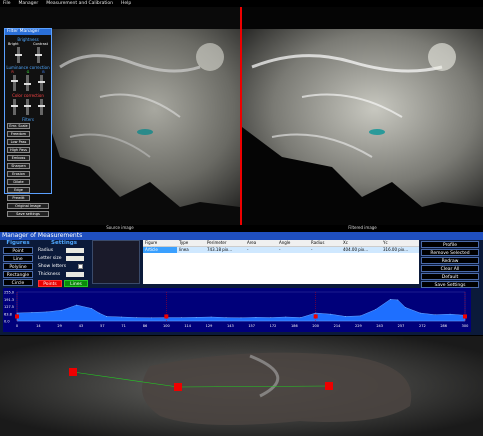 This screenshot has width=483, height=436. Describe the element at coordinates (18, 250) in the screenshot. I see `figure-point-button: Point` at that location.